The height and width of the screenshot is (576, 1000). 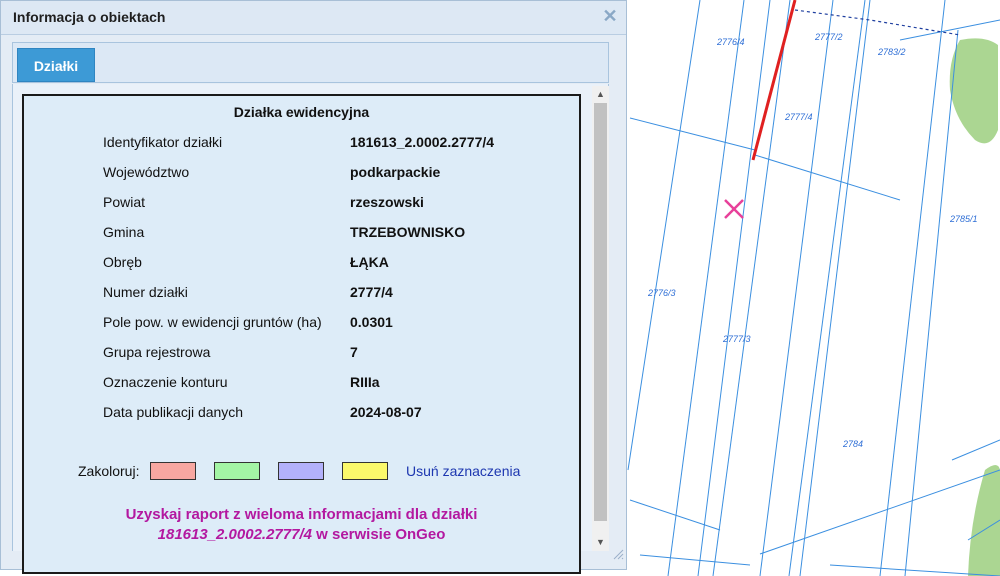 I want to click on close-icon: ✕, so click(x=610, y=16).